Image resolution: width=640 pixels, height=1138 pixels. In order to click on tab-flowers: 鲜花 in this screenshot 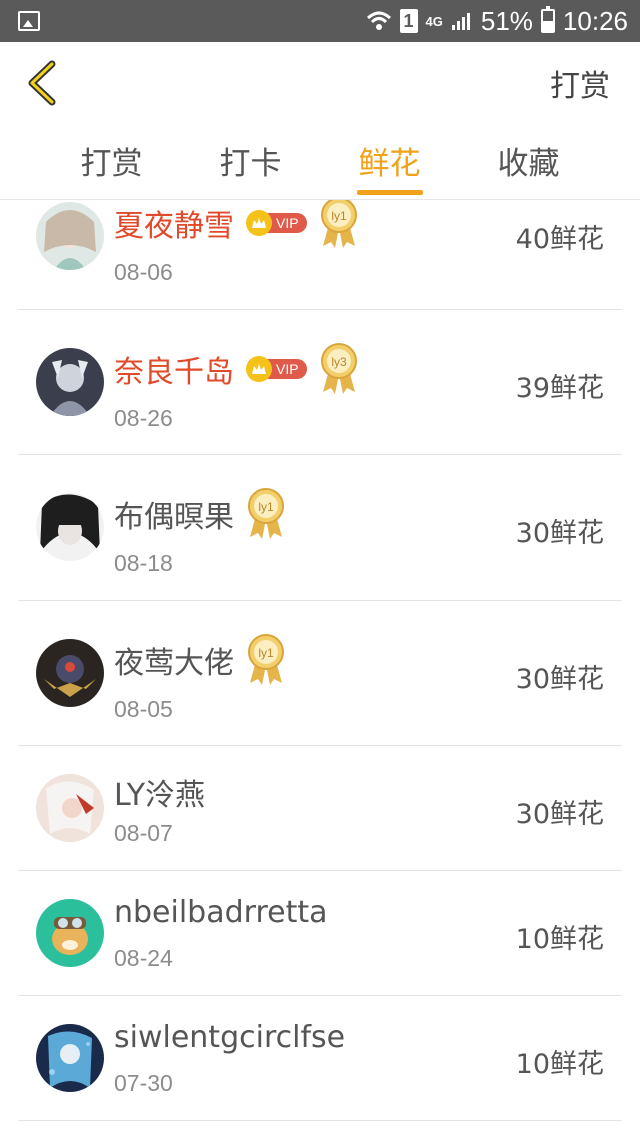, I will do `click(390, 161)`.